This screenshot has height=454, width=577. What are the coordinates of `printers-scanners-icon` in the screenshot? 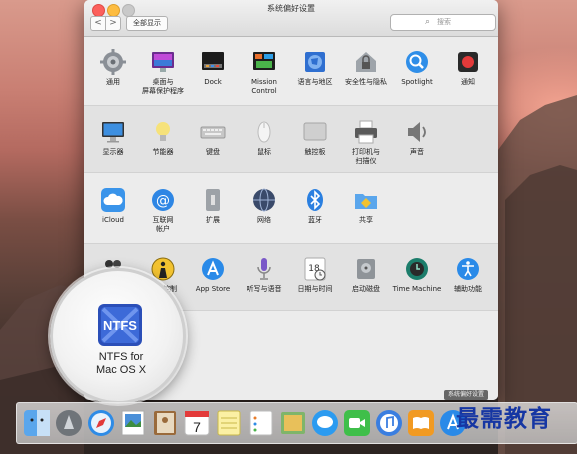 It's located at (366, 132).